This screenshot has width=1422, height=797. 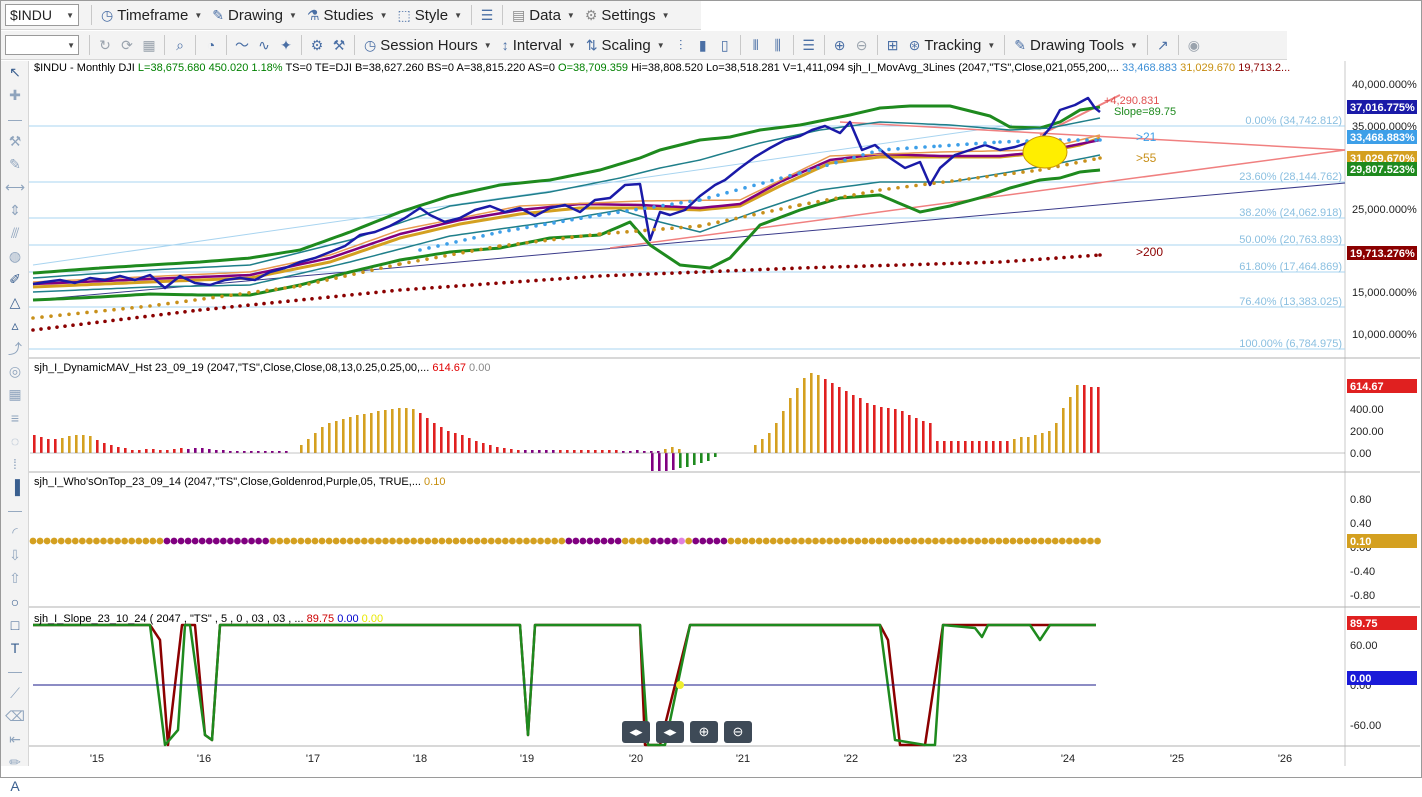 I want to click on settings-menu: ⚙ Settings ▼, so click(x=627, y=15).